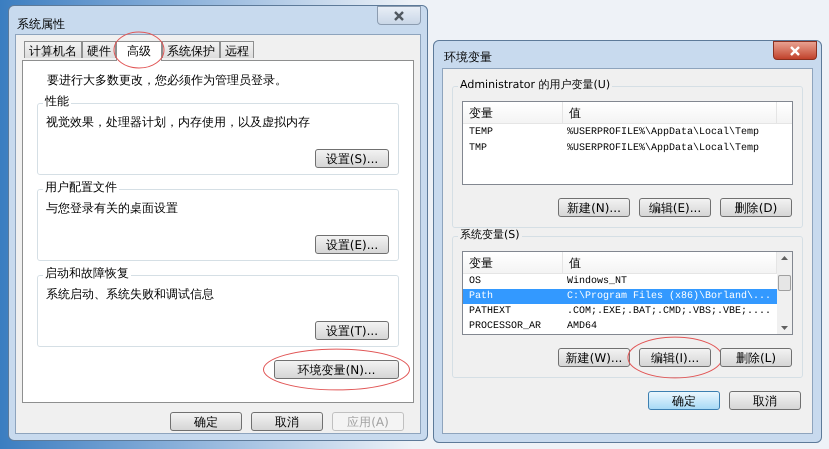 The height and width of the screenshot is (449, 829). I want to click on group-title: Administrator 的用户变量(U), so click(535, 84).